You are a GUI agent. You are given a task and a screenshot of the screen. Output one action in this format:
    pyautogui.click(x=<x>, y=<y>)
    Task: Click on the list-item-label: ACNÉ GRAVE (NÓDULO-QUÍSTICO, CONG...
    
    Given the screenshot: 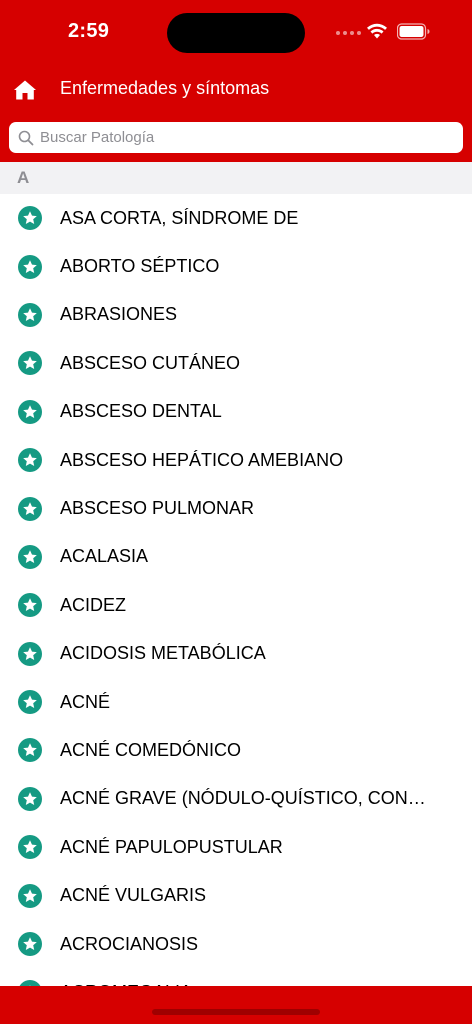 What is the action you would take?
    pyautogui.click(x=247, y=798)
    